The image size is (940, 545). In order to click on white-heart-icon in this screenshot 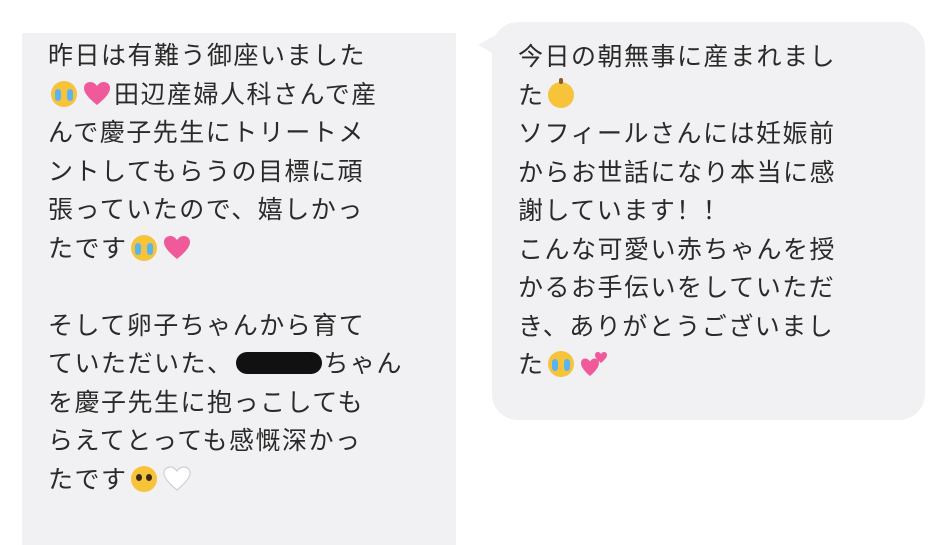, I will do `click(176, 478)`.